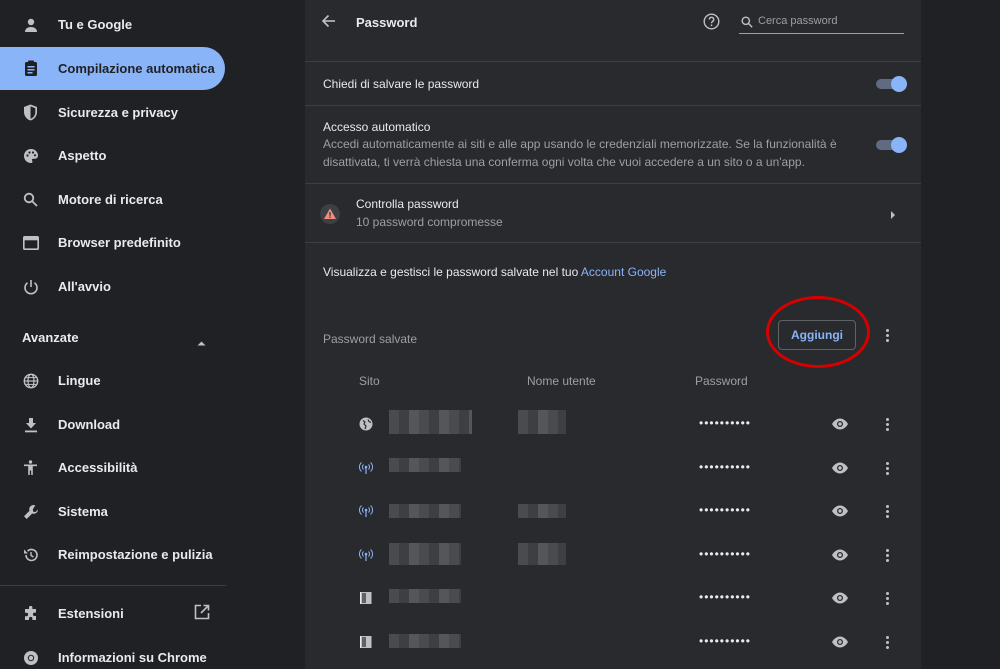  I want to click on open-in-new-icon, so click(203, 613).